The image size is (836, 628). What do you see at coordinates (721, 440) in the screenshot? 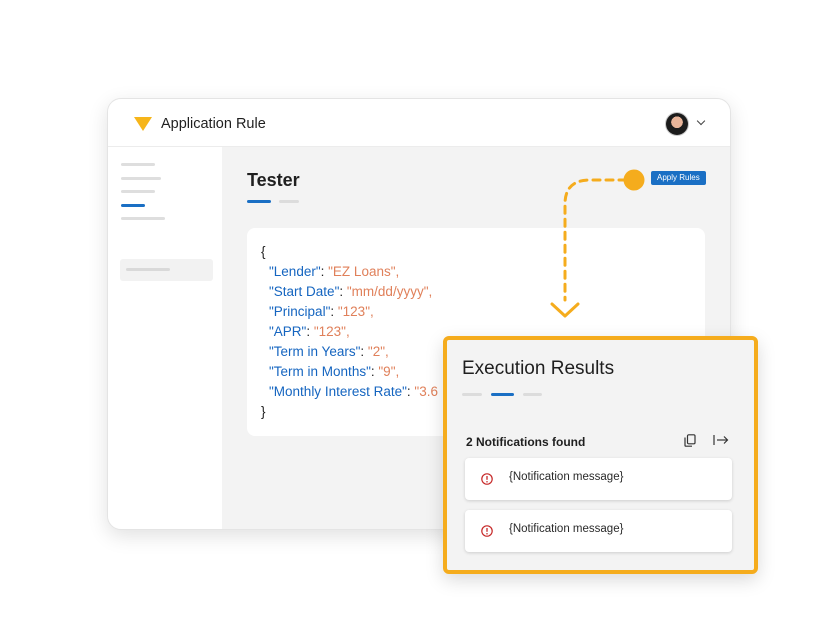
I see `export-icon` at bounding box center [721, 440].